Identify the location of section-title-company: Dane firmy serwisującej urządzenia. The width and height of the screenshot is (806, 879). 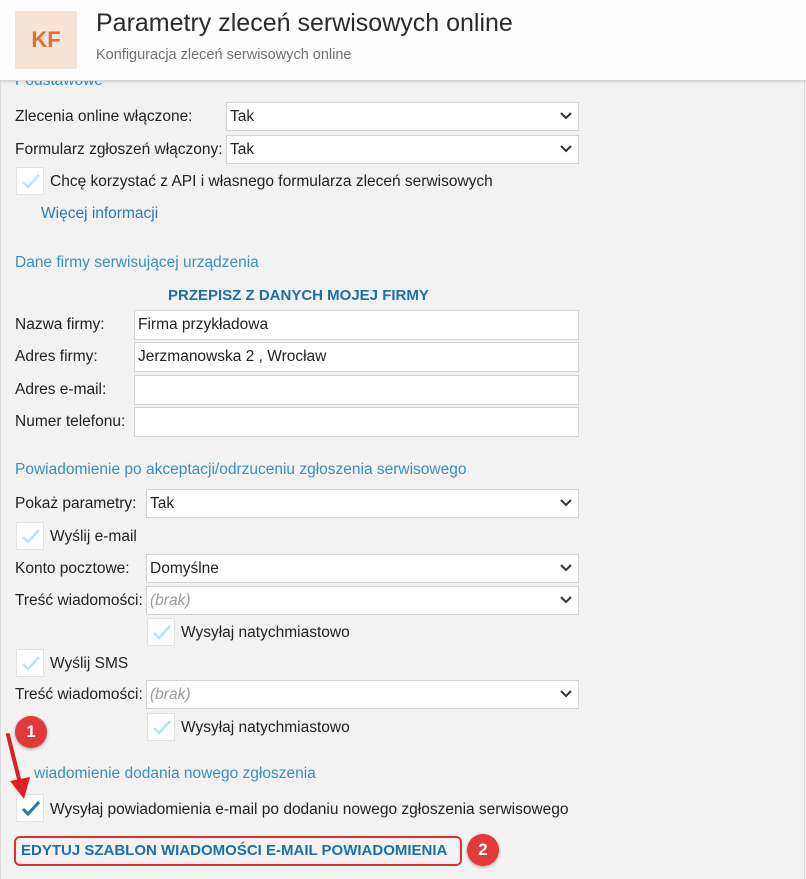
(137, 262).